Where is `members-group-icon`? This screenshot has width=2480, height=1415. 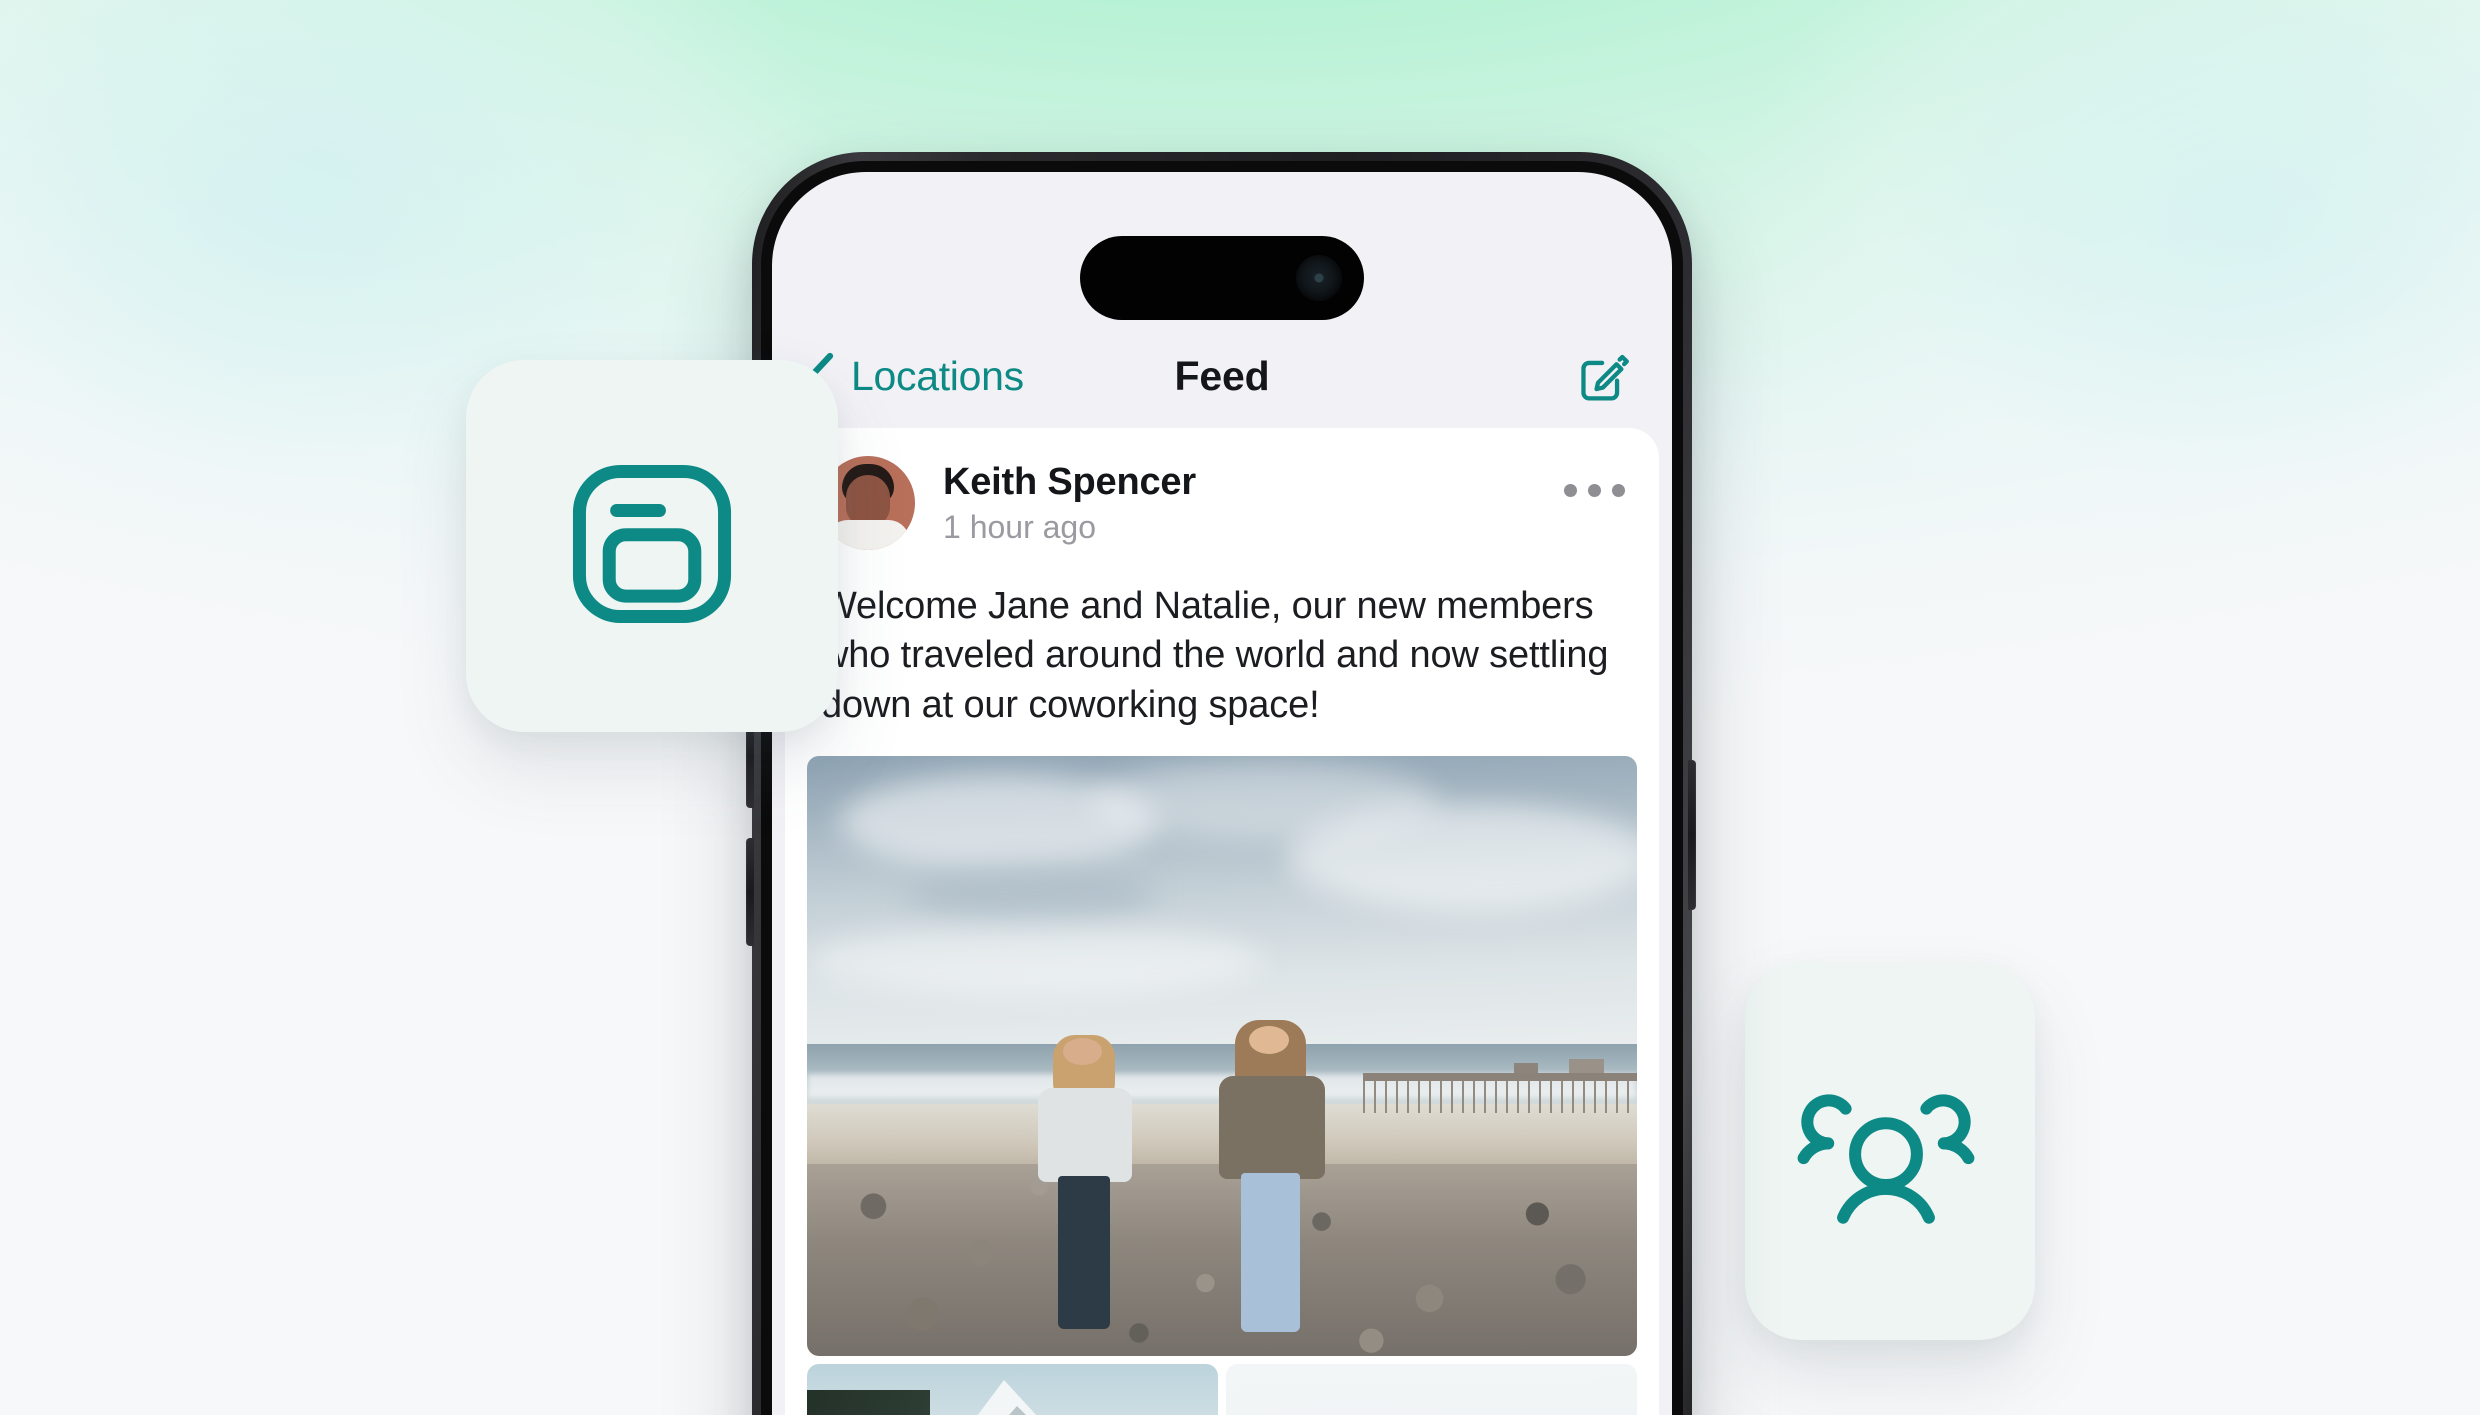 members-group-icon is located at coordinates (1886, 1151).